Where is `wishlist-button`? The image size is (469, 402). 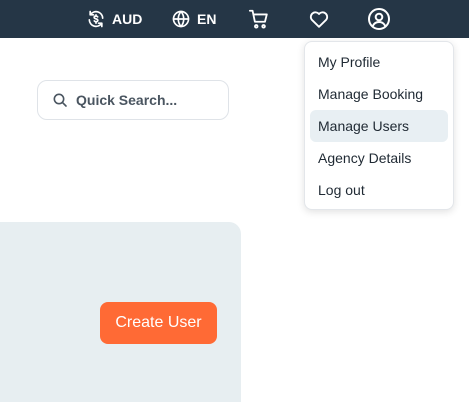
wishlist-button is located at coordinates (319, 19).